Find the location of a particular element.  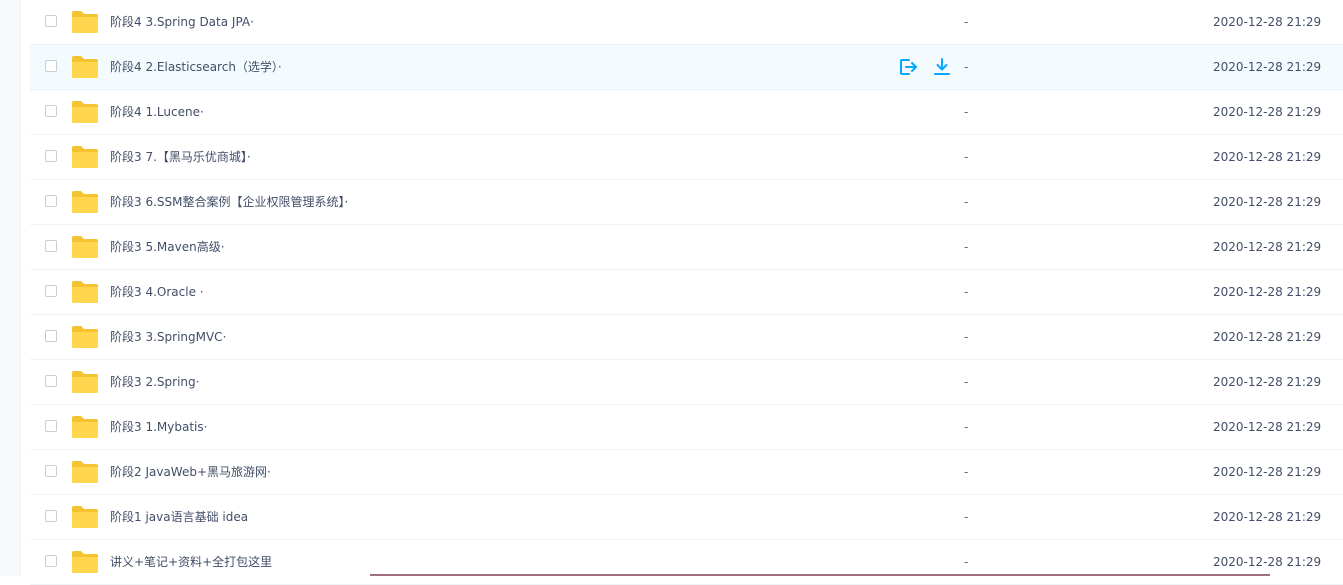

file-name-link: 阶段2 JavaWeb+黑马旅游网· is located at coordinates (190, 472).